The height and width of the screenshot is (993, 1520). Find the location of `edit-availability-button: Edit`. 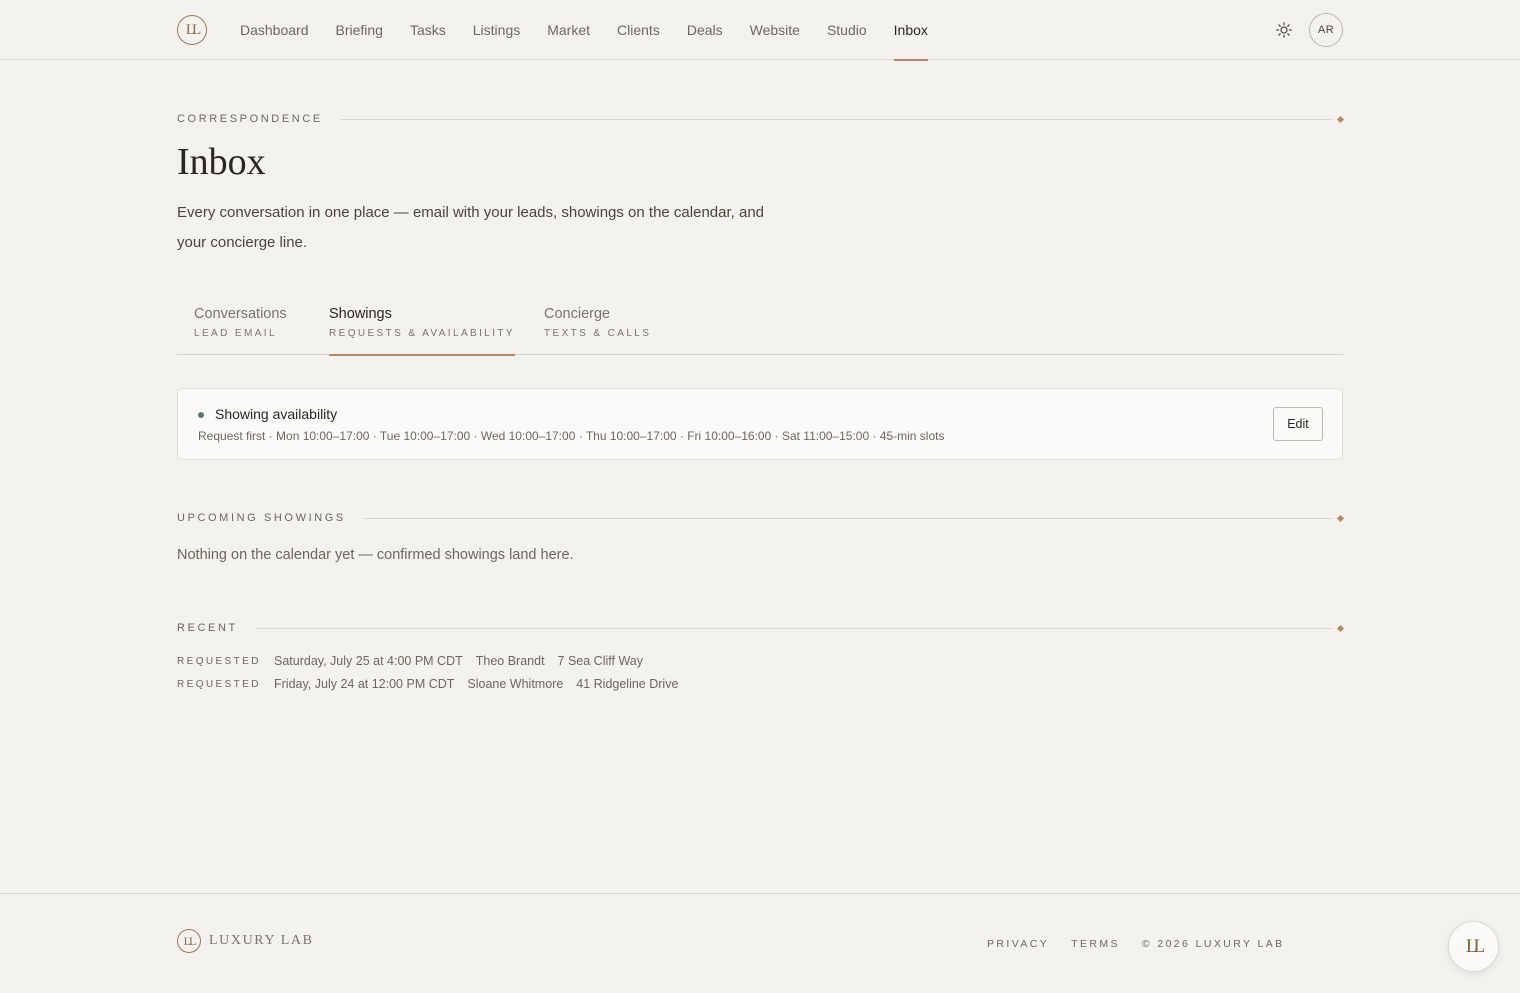

edit-availability-button: Edit is located at coordinates (1298, 424).